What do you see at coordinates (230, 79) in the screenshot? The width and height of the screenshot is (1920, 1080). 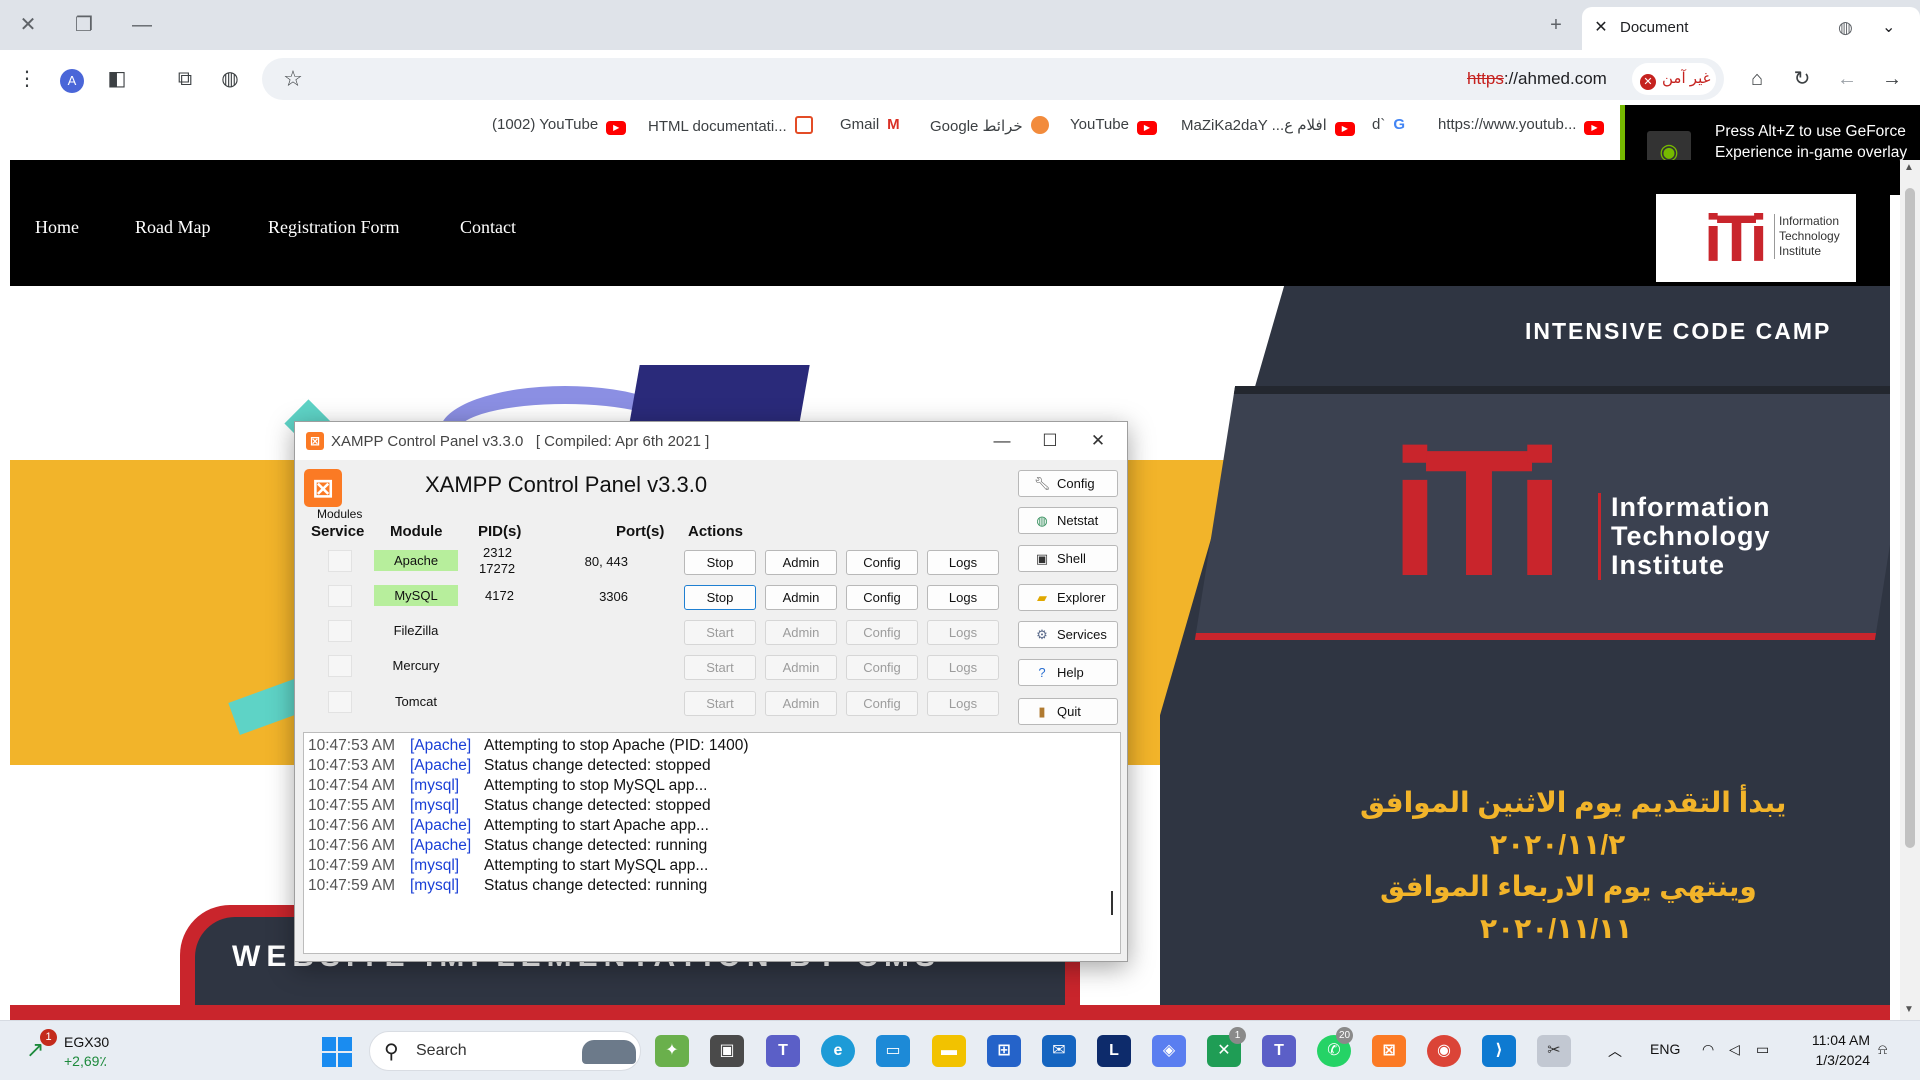 I see `translate-icon: ◍` at bounding box center [230, 79].